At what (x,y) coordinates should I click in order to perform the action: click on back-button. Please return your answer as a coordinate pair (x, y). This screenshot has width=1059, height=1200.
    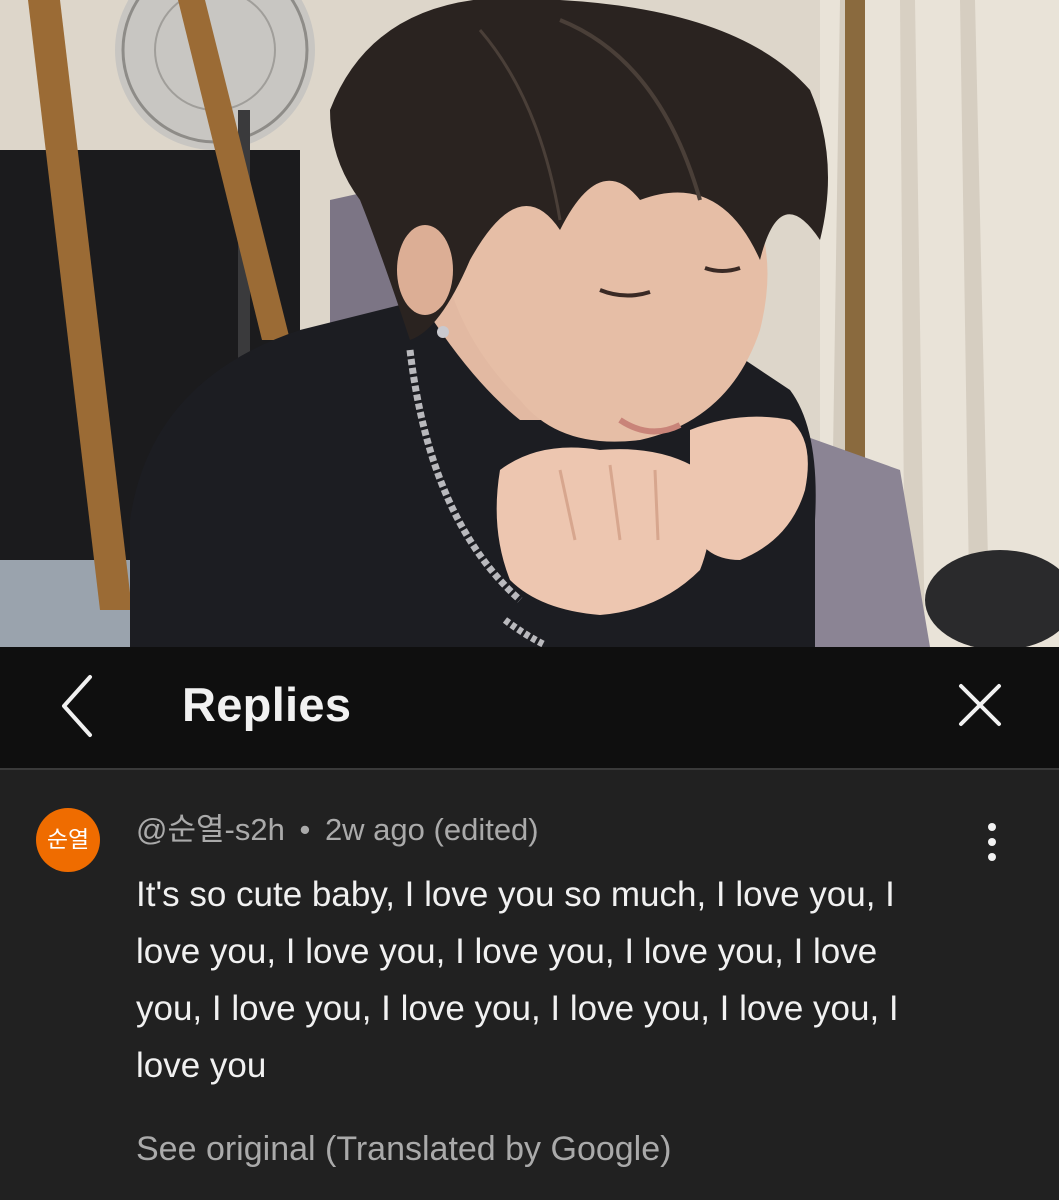
    Looking at the image, I should click on (78, 706).